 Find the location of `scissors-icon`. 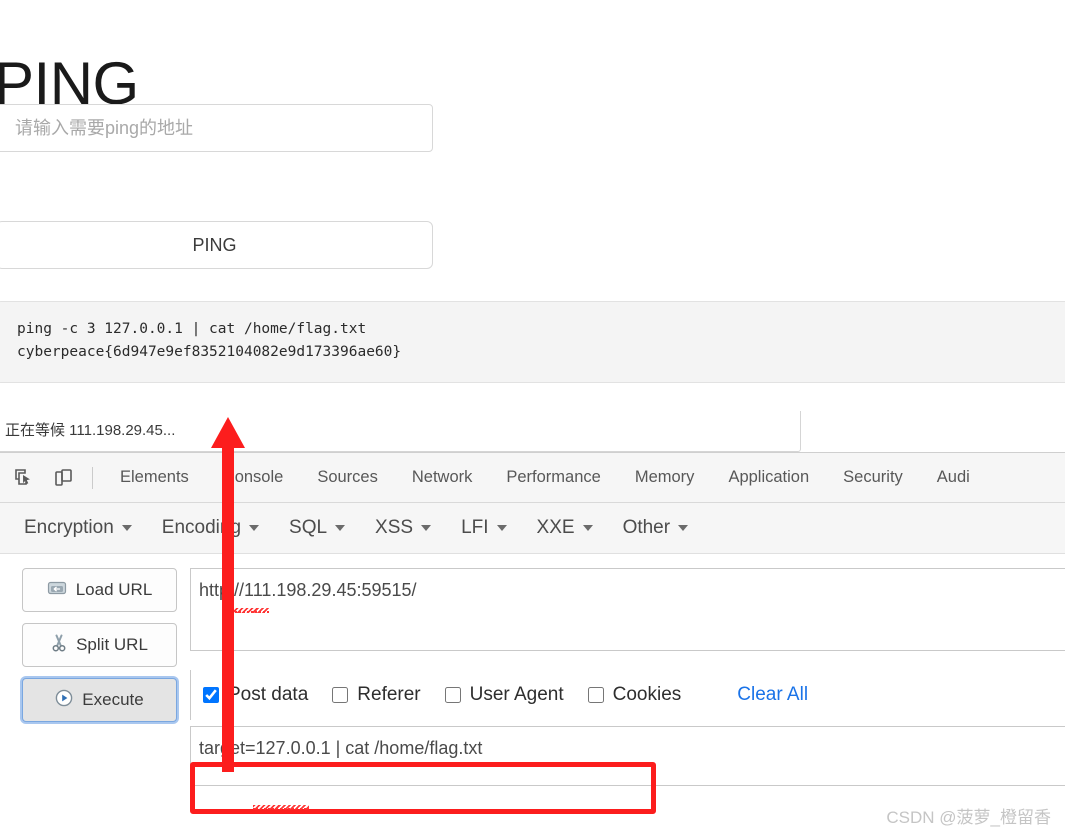

scissors-icon is located at coordinates (59, 645).